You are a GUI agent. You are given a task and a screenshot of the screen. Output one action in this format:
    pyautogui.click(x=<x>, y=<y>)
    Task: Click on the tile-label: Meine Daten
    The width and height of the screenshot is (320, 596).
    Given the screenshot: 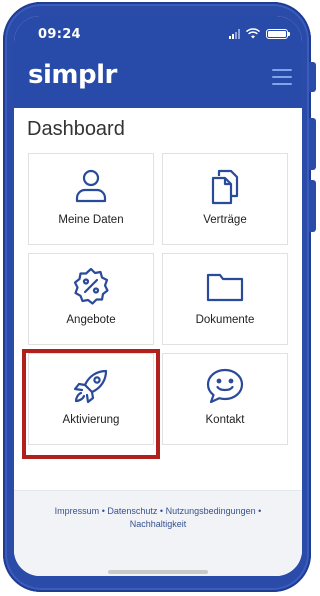 What is the action you would take?
    pyautogui.click(x=91, y=220)
    